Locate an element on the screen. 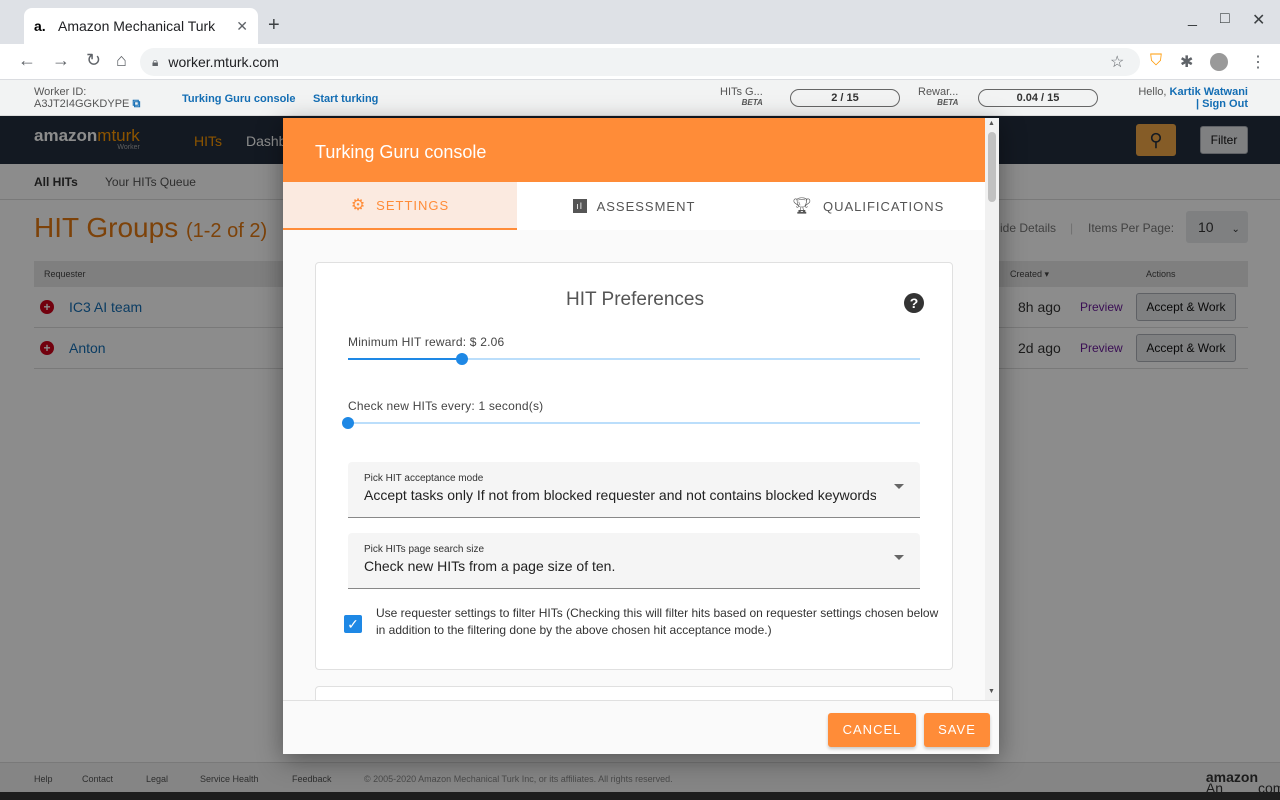 Image resolution: width=1280 pixels, height=800 pixels. bar-chart-icon: ıl is located at coordinates (579, 206).